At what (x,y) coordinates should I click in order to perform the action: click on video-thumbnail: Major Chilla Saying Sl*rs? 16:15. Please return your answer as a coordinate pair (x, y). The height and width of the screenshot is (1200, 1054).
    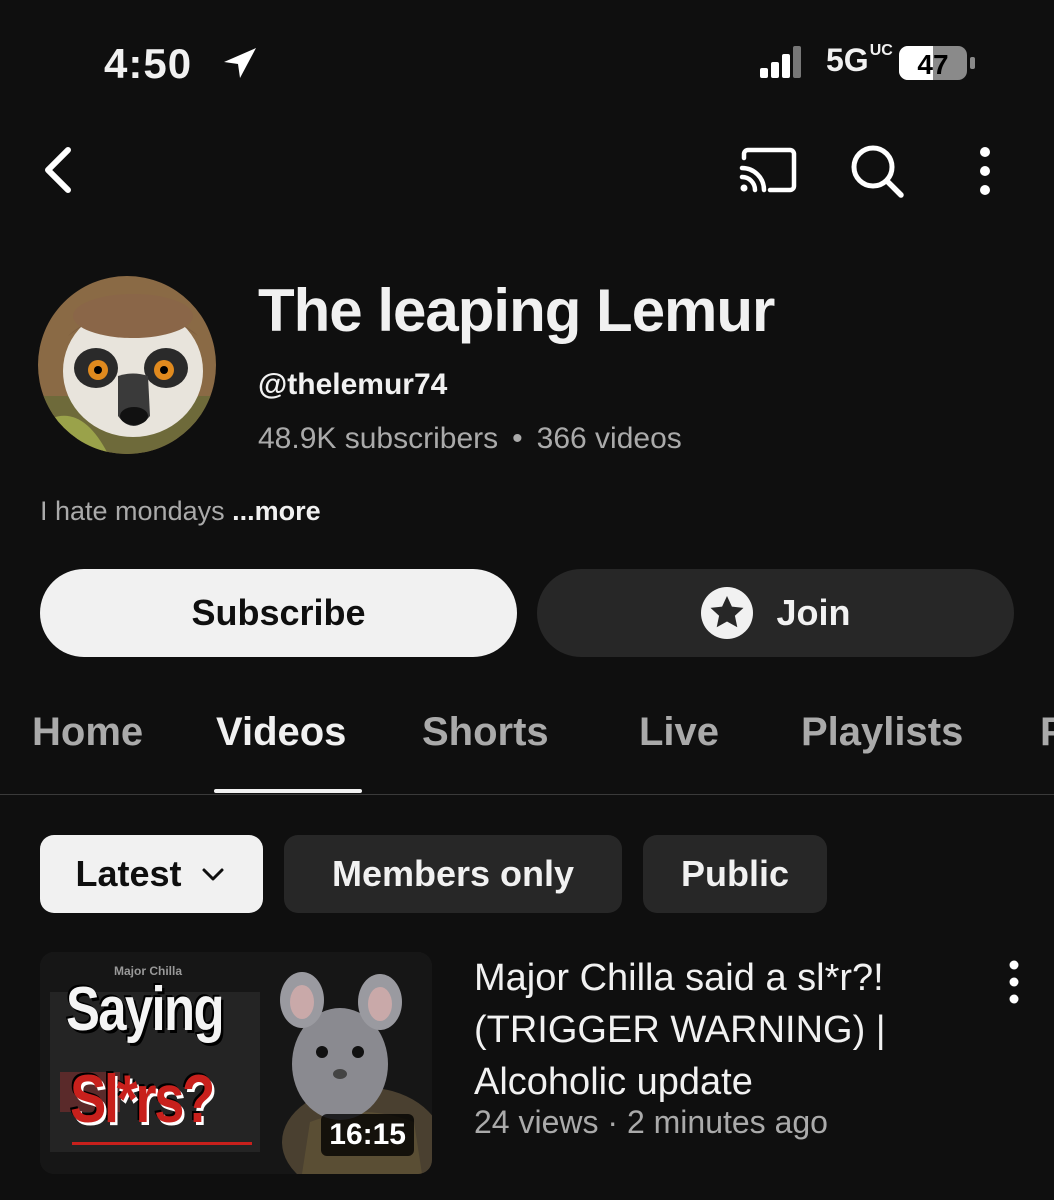
    Looking at the image, I should click on (236, 1063).